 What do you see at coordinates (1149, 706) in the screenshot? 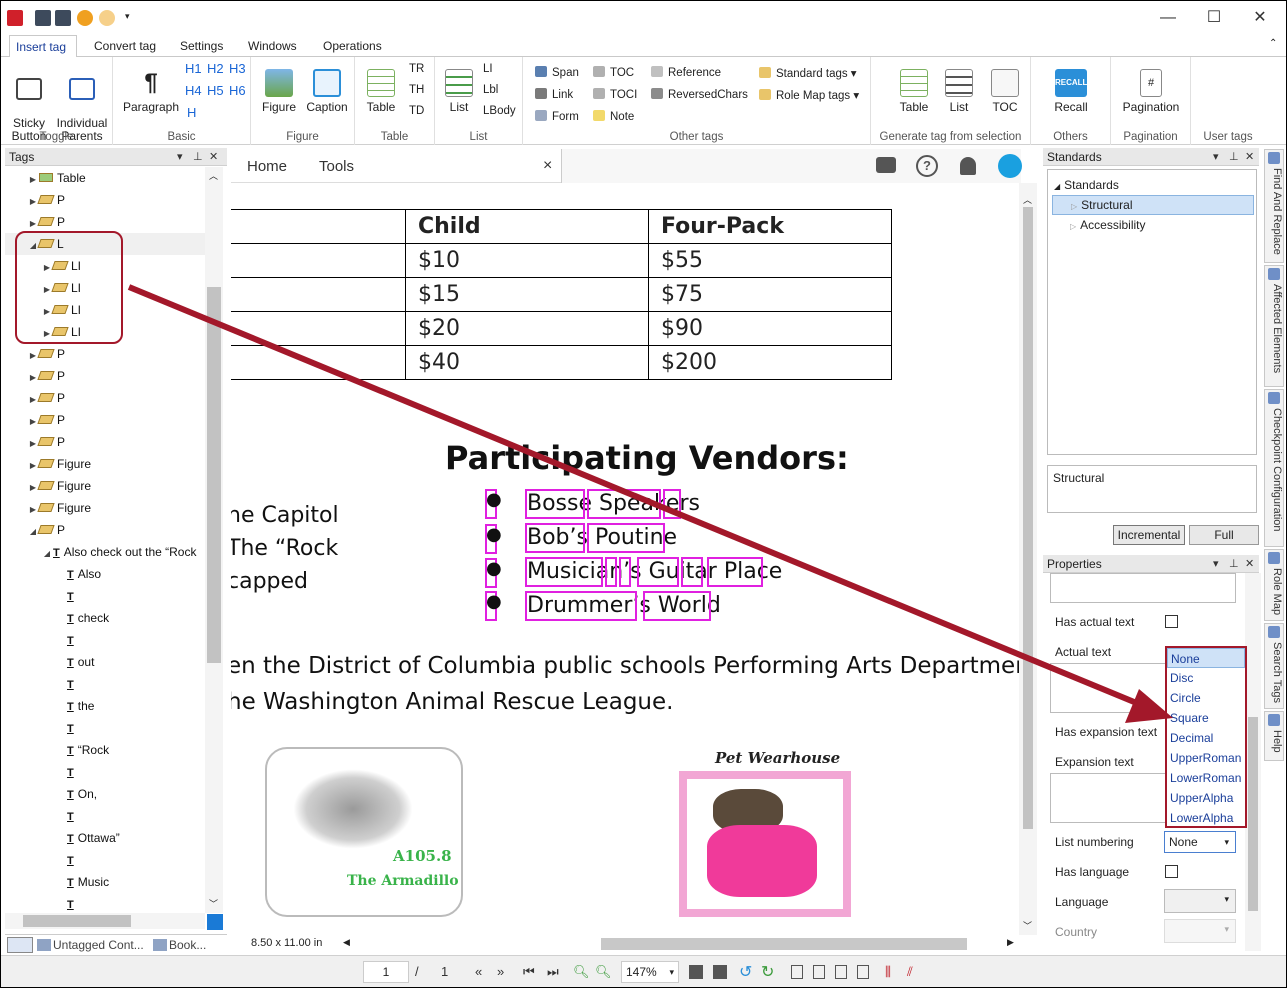
I see `annotation-arrow-head` at bounding box center [1149, 706].